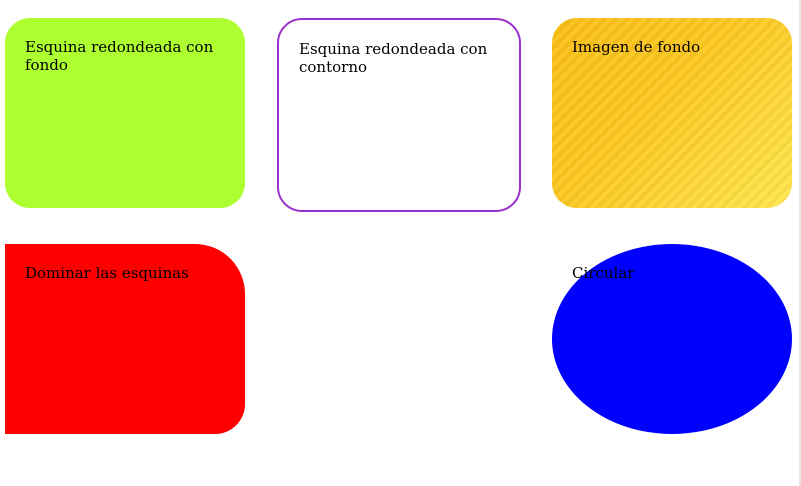 Image resolution: width=801 pixels, height=486 pixels. I want to click on rounded-background-label: Esquina redondeada con fondo, so click(119, 56).